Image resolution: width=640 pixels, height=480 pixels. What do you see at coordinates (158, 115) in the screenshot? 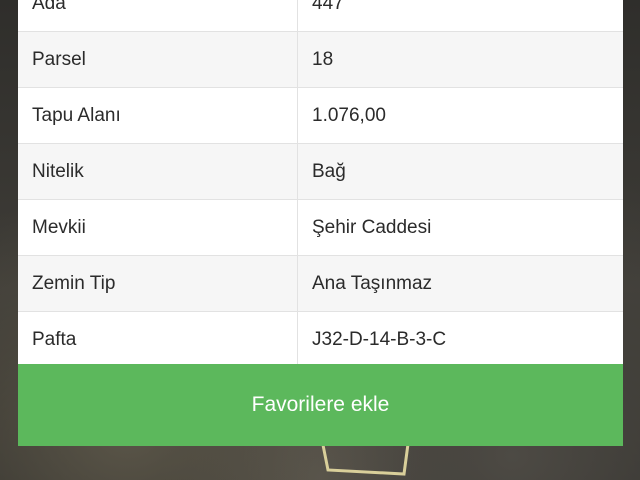
I see `label-tapu-alani: Tapu Alanı` at bounding box center [158, 115].